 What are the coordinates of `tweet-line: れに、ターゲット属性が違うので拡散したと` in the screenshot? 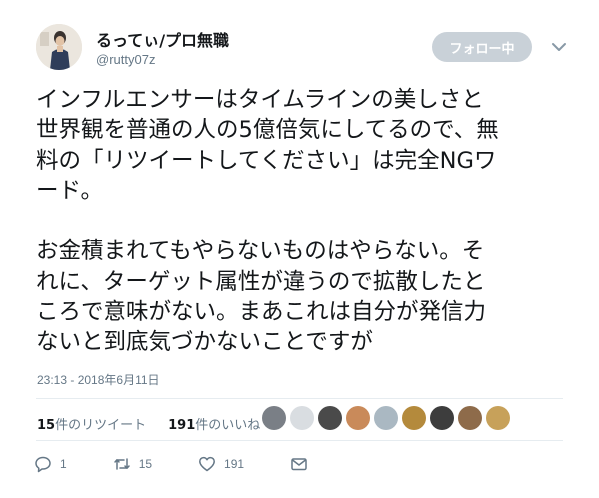 It's located at (261, 281).